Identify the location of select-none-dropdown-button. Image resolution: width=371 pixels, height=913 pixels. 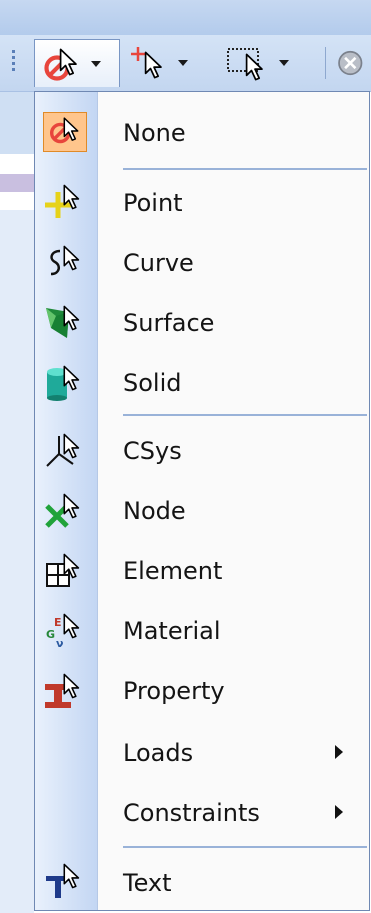
(77, 63).